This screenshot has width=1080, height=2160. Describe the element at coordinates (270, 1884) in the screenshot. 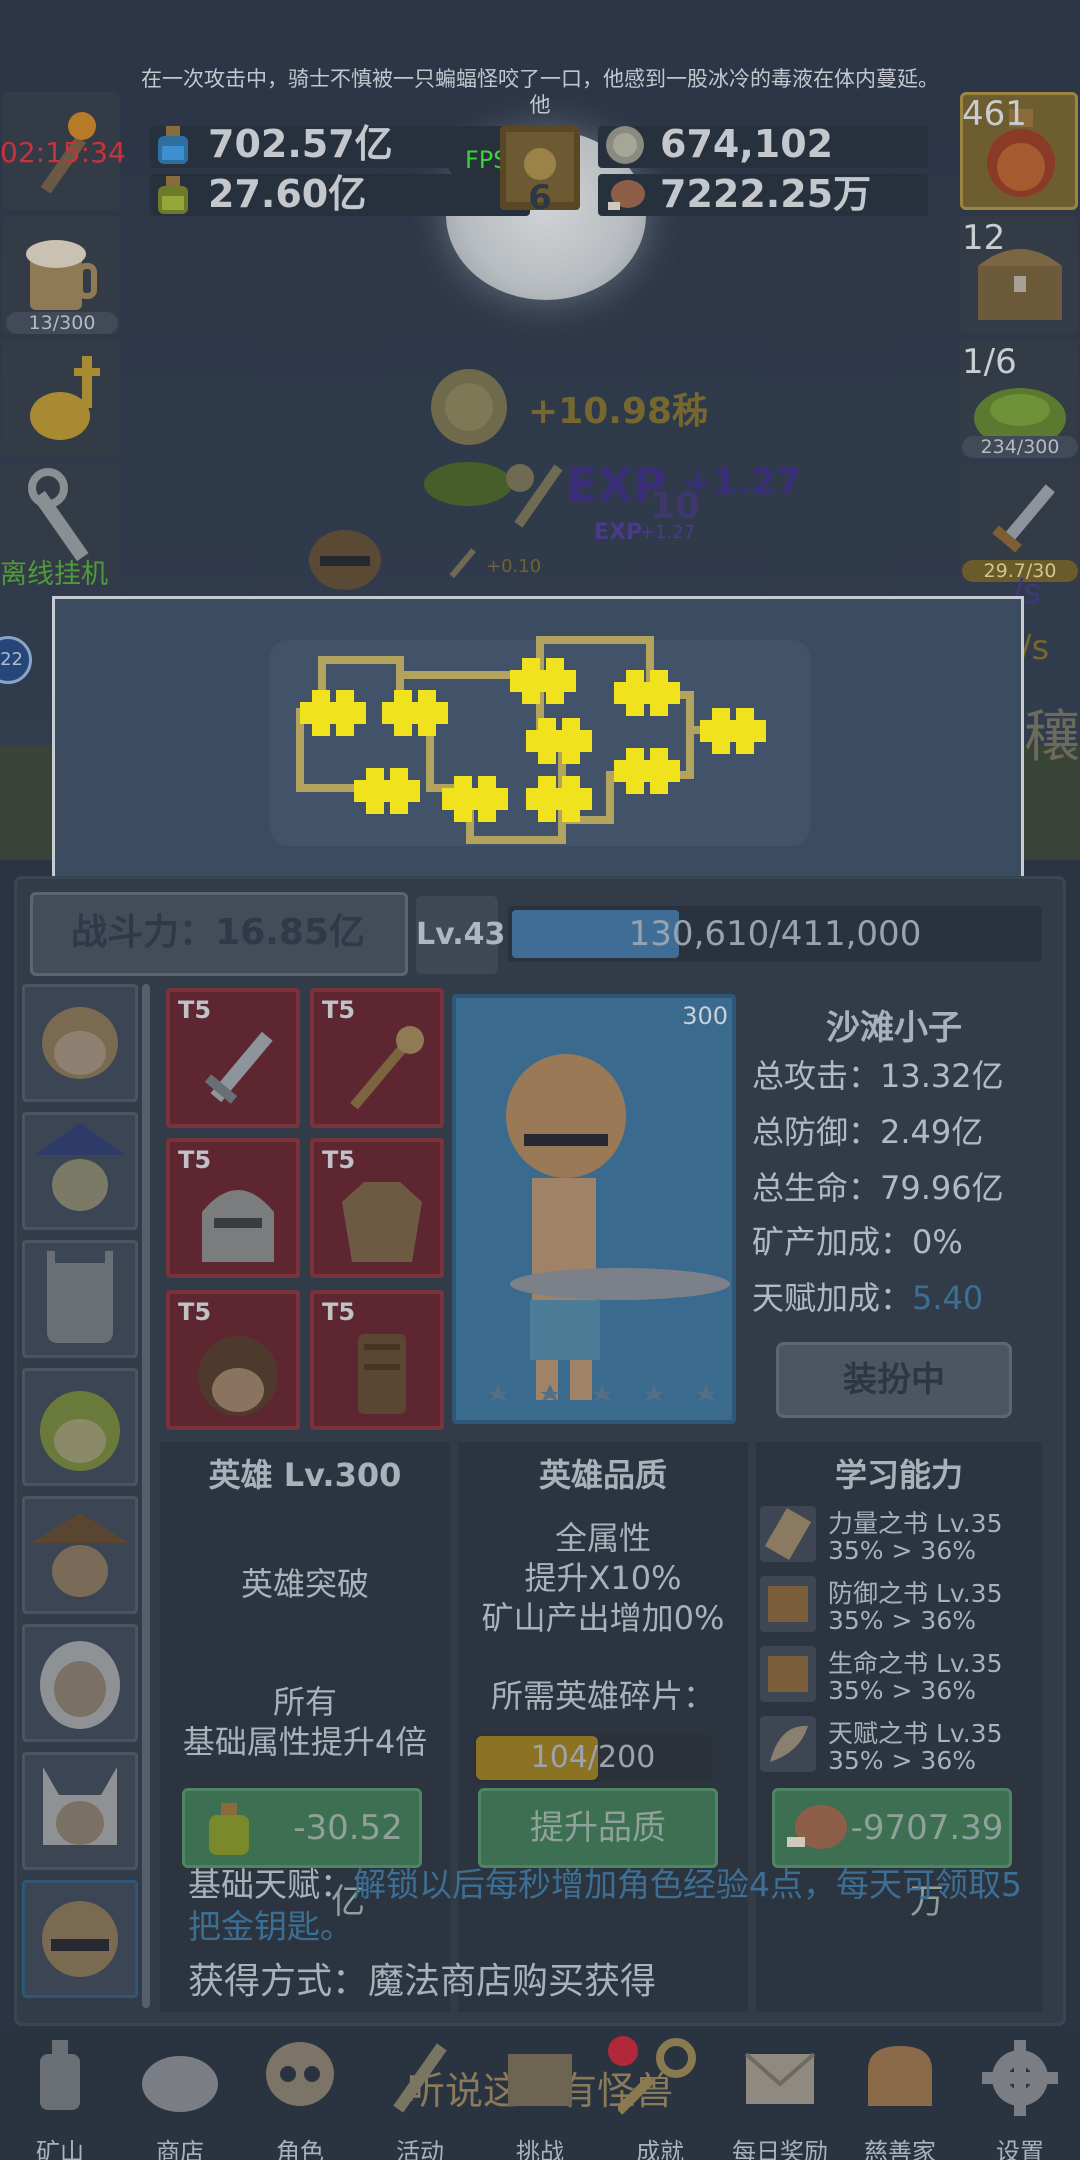

I see `talent-label: 基础天赋：` at that location.